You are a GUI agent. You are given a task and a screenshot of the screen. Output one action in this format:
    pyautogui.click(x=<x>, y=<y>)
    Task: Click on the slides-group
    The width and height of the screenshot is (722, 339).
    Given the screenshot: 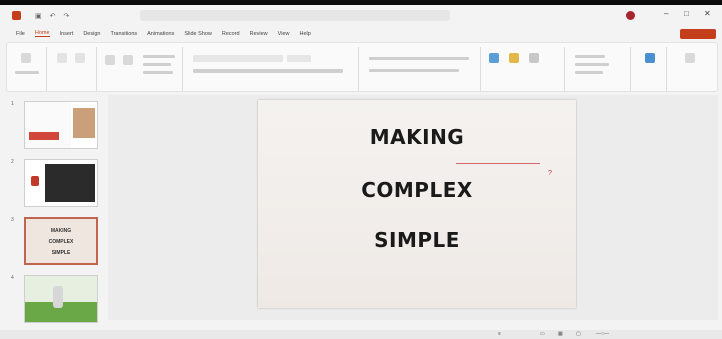 What is the action you would take?
    pyautogui.click(x=73, y=69)
    